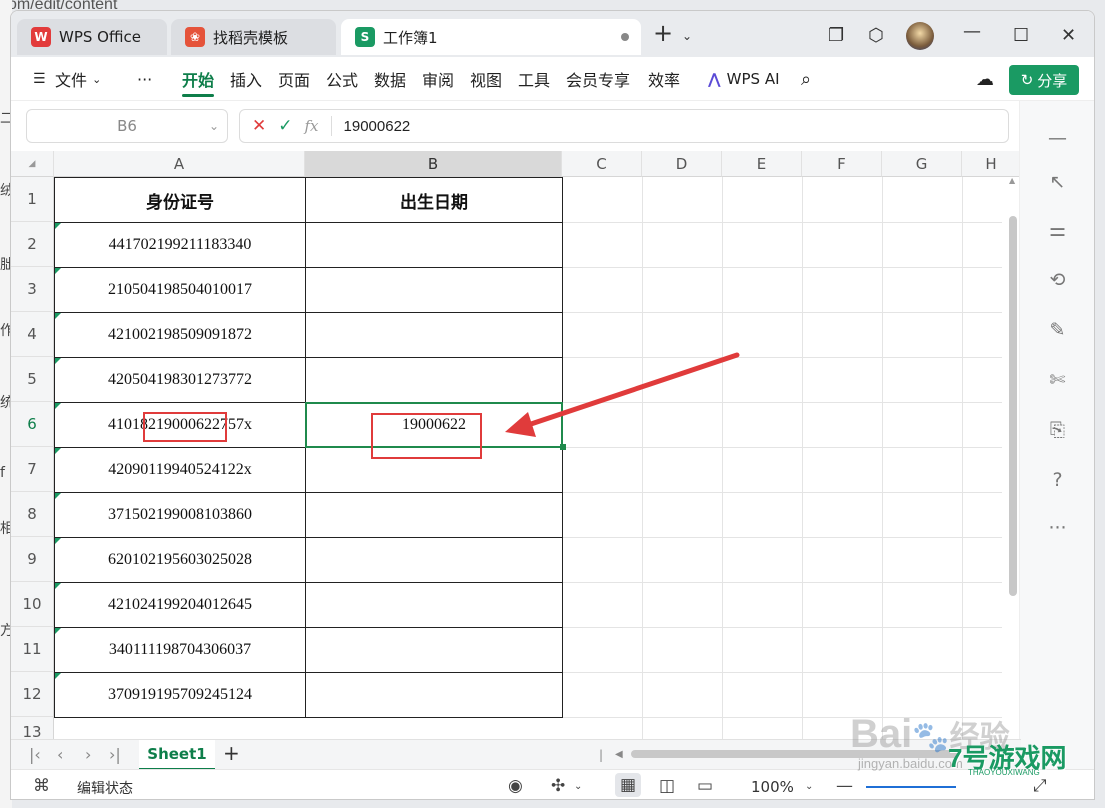 This screenshot has height=808, width=1105. What do you see at coordinates (1013, 406) in the screenshot?
I see `vertical-scroll-thumb` at bounding box center [1013, 406].